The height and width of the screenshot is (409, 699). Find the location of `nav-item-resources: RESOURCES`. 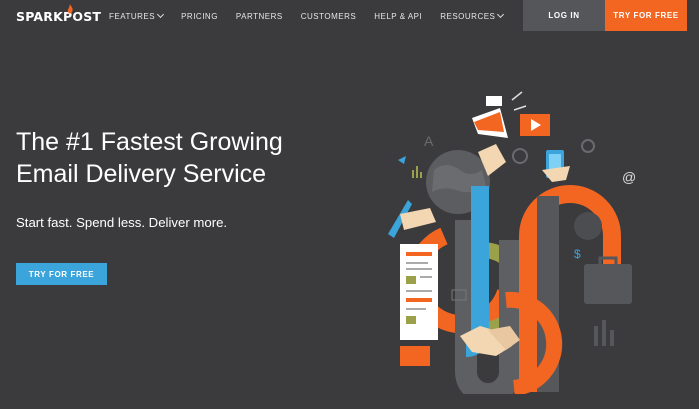

nav-item-resources: RESOURCES is located at coordinates (472, 15).